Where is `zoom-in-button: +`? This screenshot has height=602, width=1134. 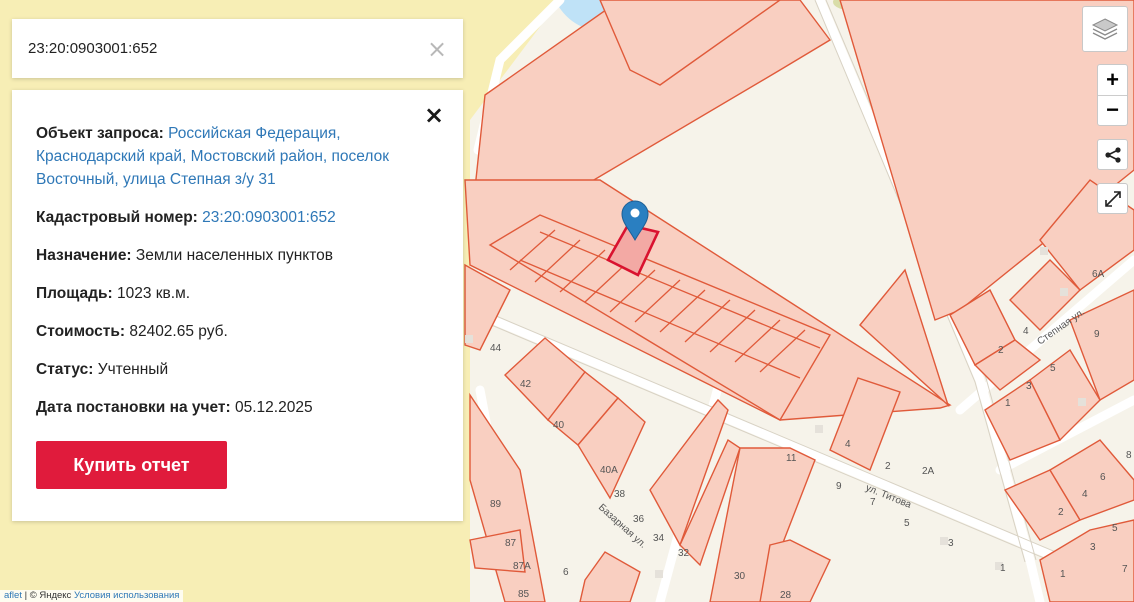
zoom-in-button: + is located at coordinates (1112, 80).